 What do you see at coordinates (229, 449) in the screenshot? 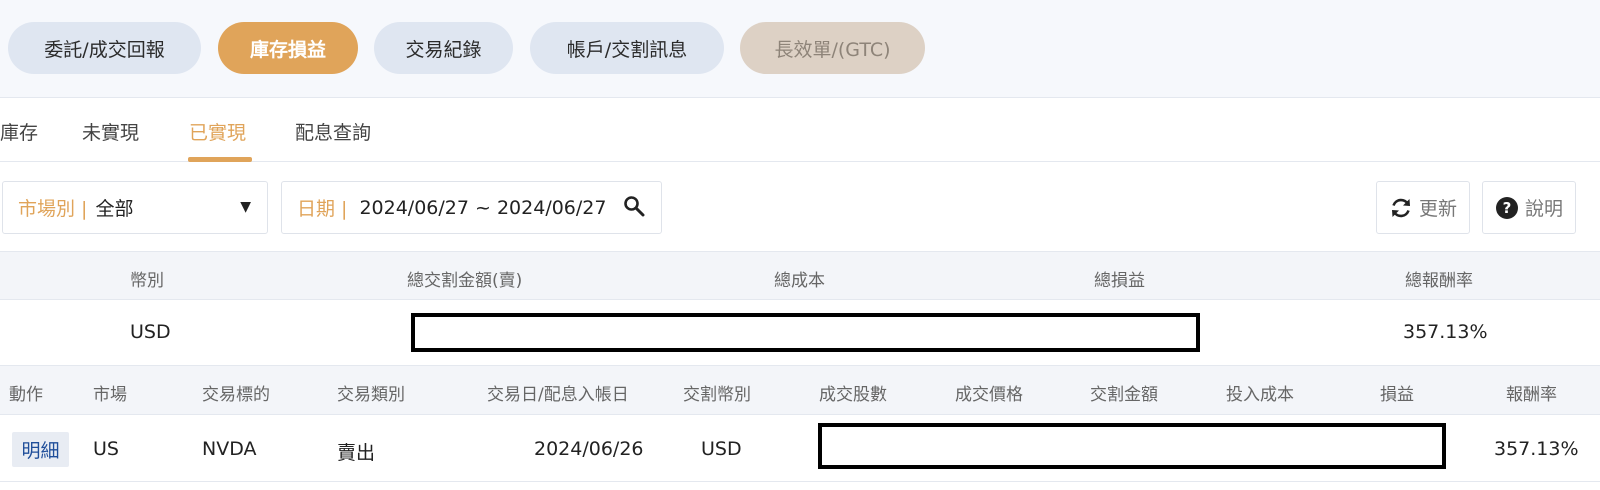
I see `row-symbol: NVDA` at bounding box center [229, 449].